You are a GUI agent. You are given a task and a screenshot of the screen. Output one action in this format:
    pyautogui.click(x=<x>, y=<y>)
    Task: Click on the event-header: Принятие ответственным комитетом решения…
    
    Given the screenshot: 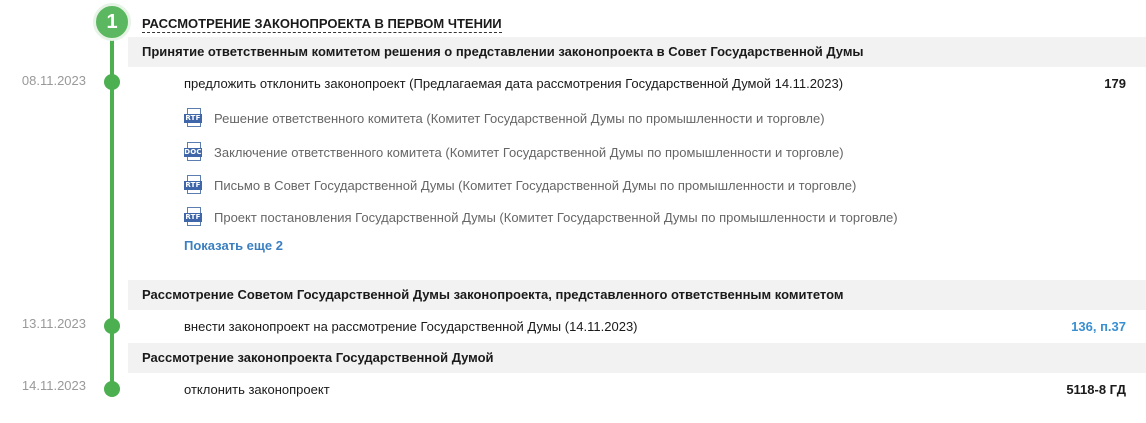 What is the action you would take?
    pyautogui.click(x=637, y=52)
    